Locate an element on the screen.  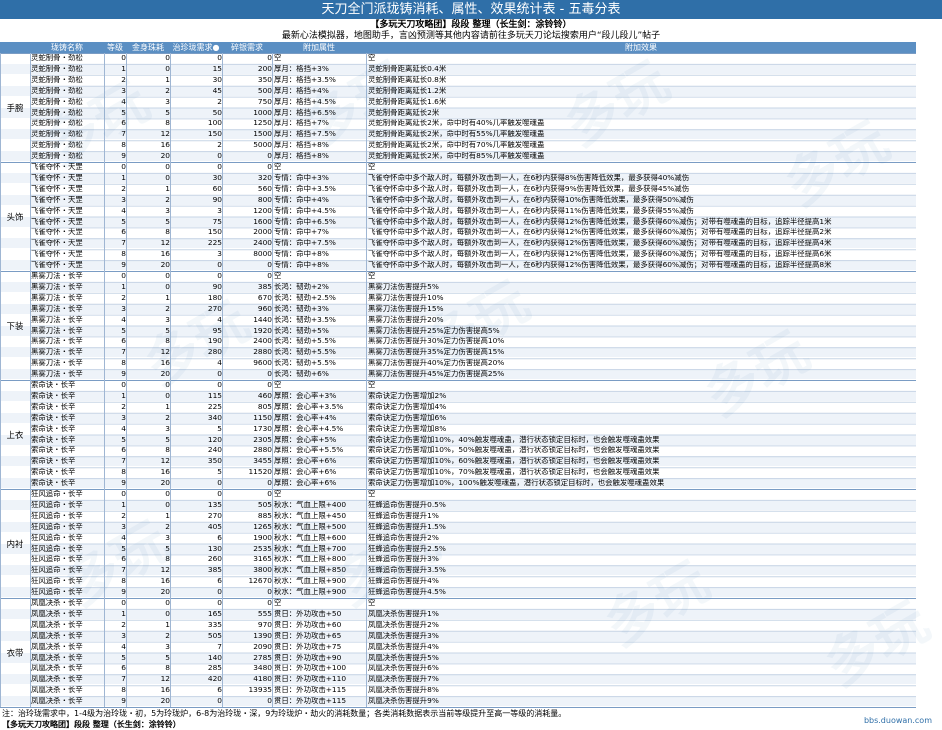
level-cell: 8 is located at coordinates (123, 145).